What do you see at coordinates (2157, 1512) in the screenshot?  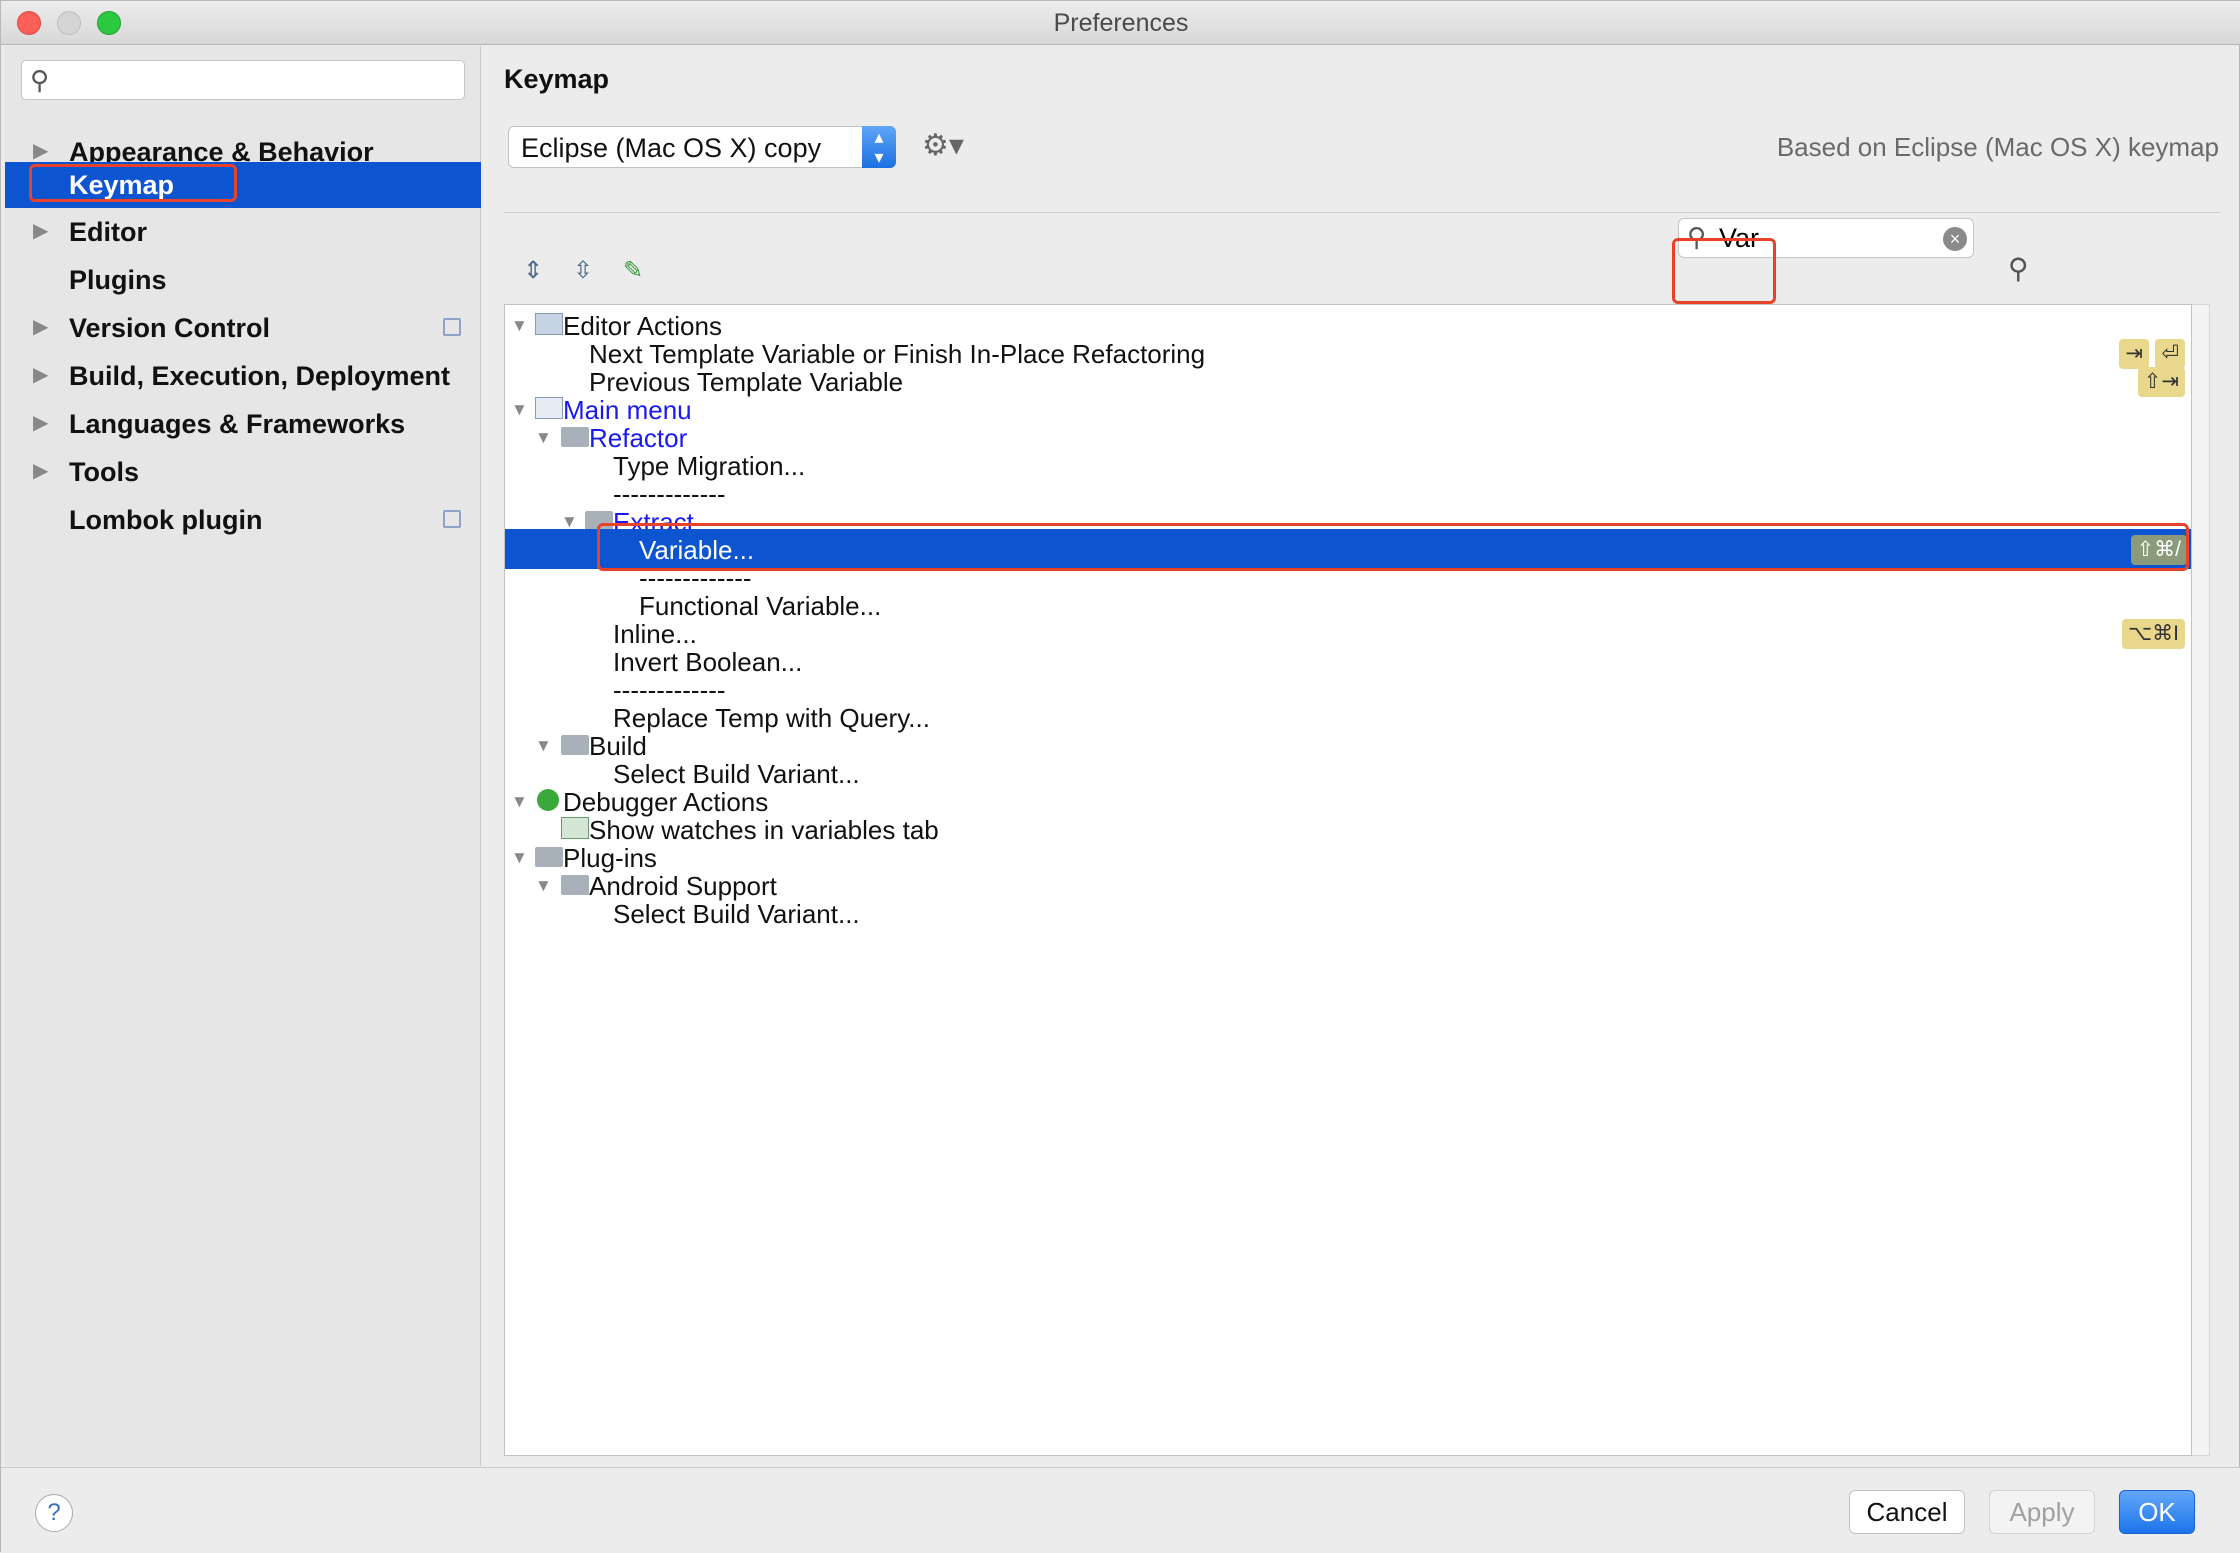 I see `ok-button: OK` at bounding box center [2157, 1512].